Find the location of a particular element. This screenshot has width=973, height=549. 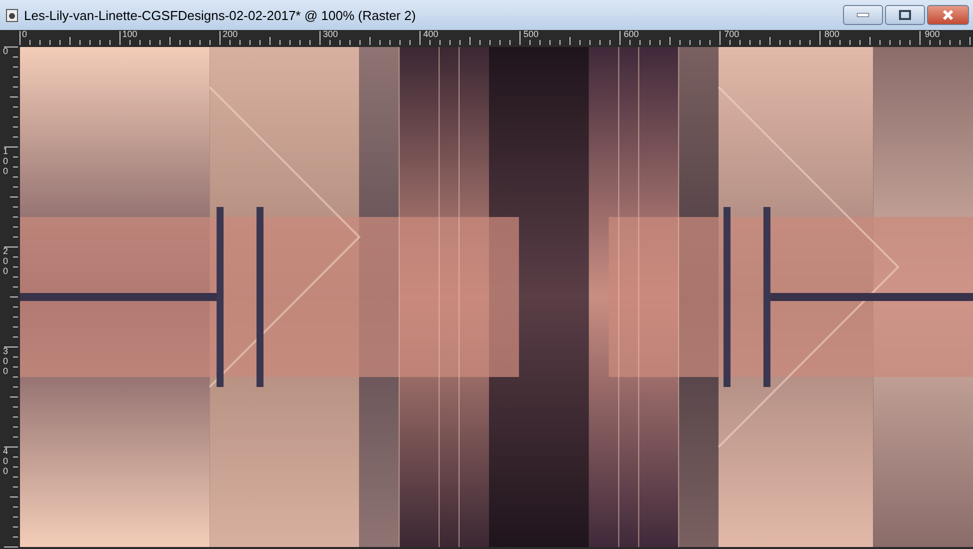

ruler-label: 800 is located at coordinates (832, 34).